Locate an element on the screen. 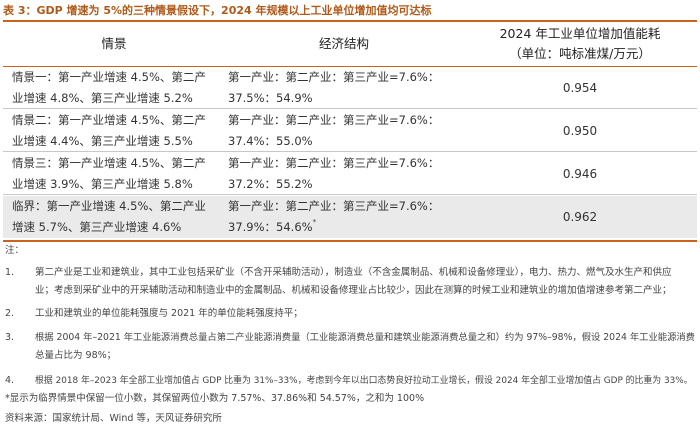 This screenshot has width=700, height=434. scenario-line: 情景一：第一产业增速 4.5%、第二产 is located at coordinates (109, 77).